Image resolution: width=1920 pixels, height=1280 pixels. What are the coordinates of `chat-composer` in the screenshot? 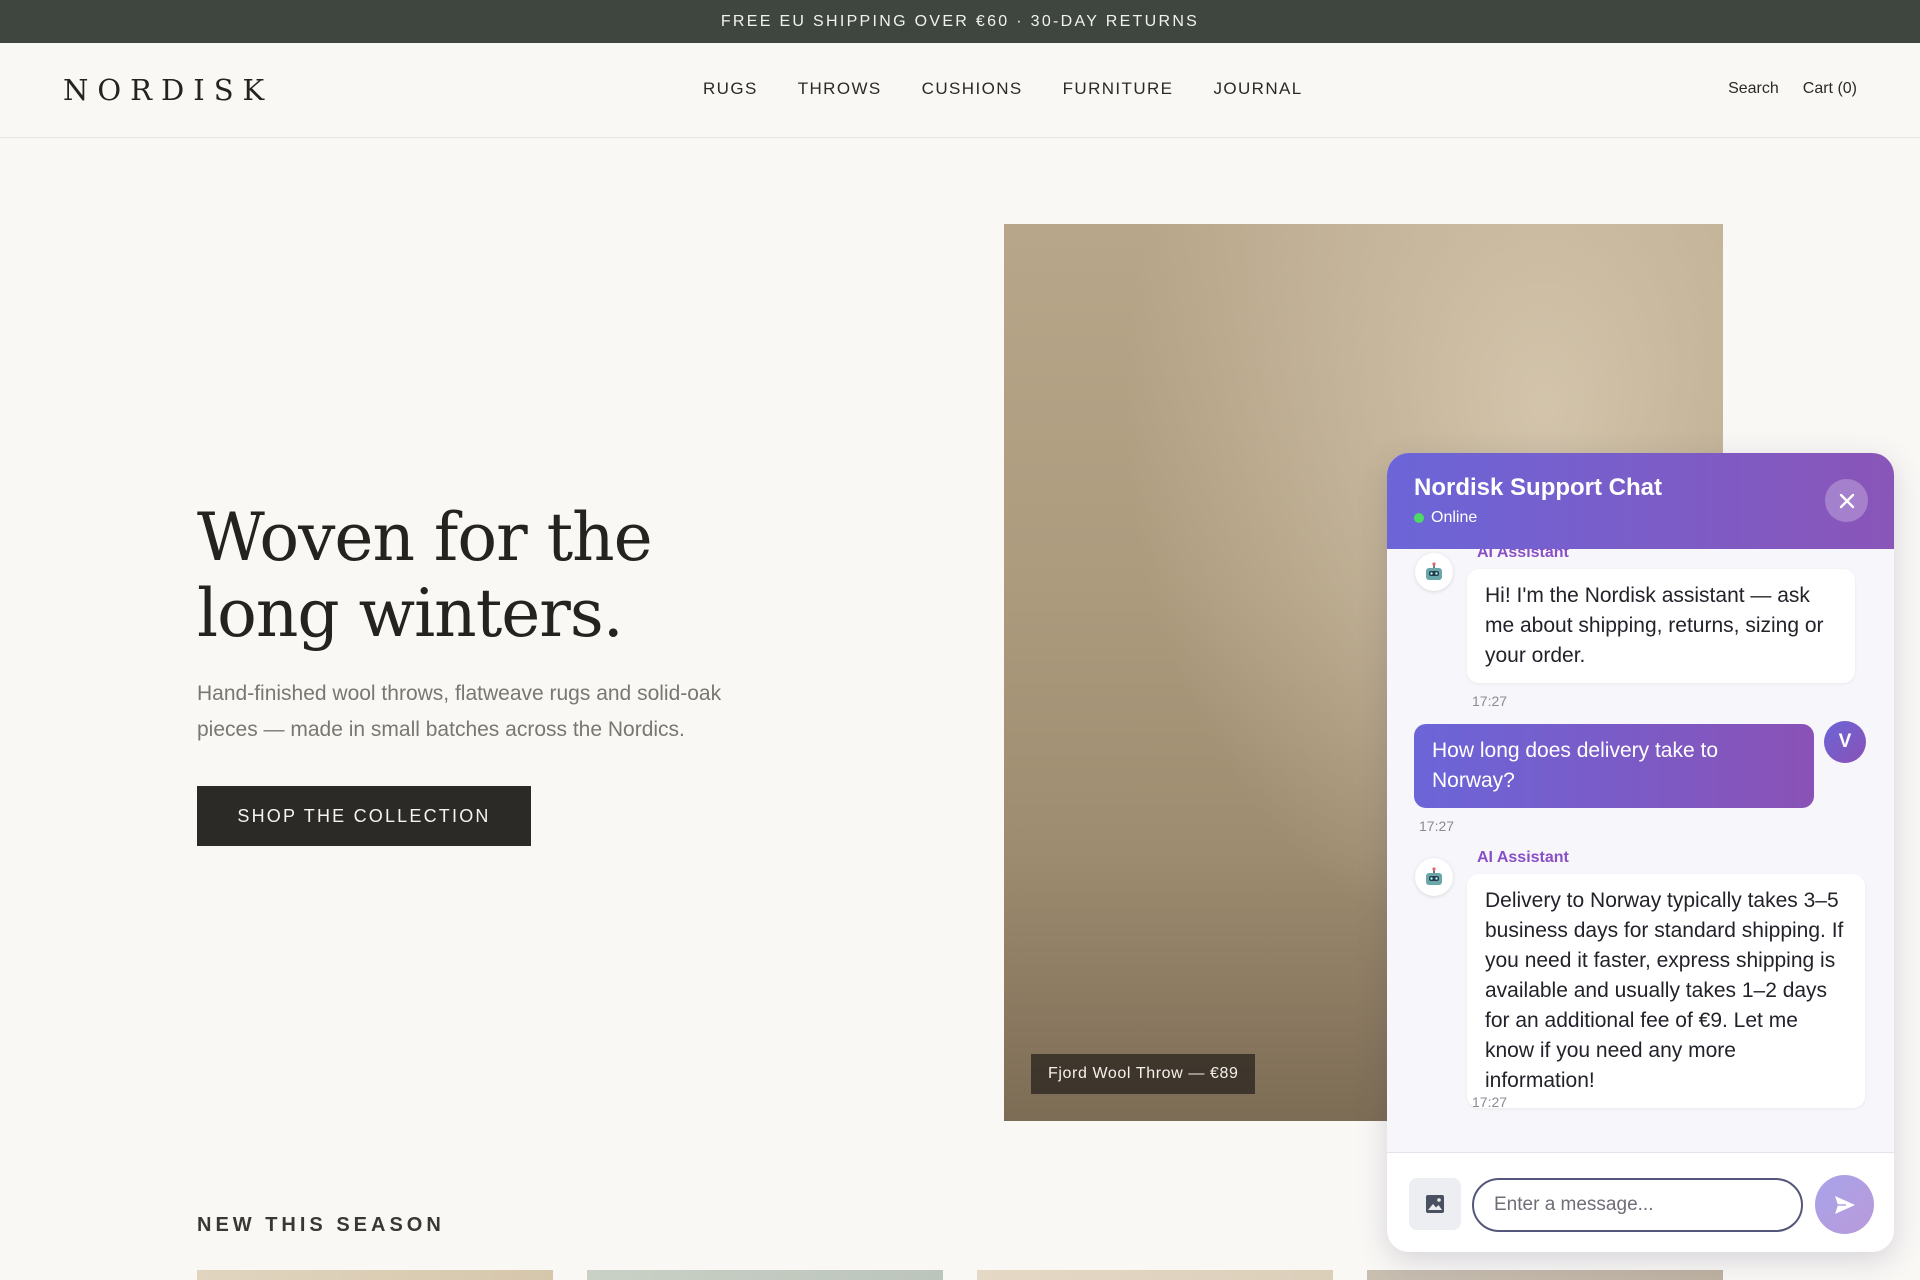 It's located at (1640, 1202).